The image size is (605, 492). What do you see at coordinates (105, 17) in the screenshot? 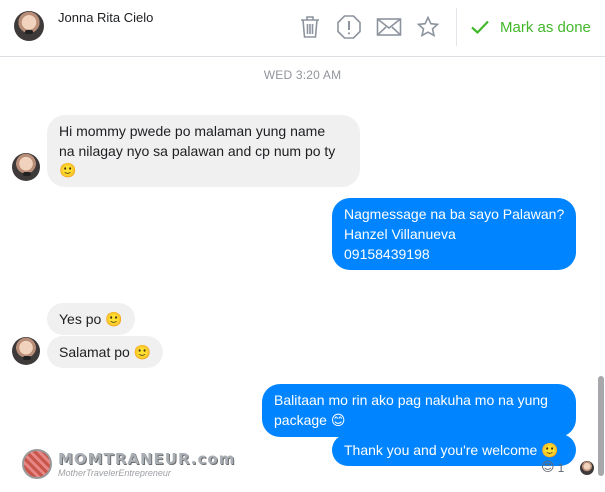
I see `contact-name: Jonna Rita Cielo` at bounding box center [105, 17].